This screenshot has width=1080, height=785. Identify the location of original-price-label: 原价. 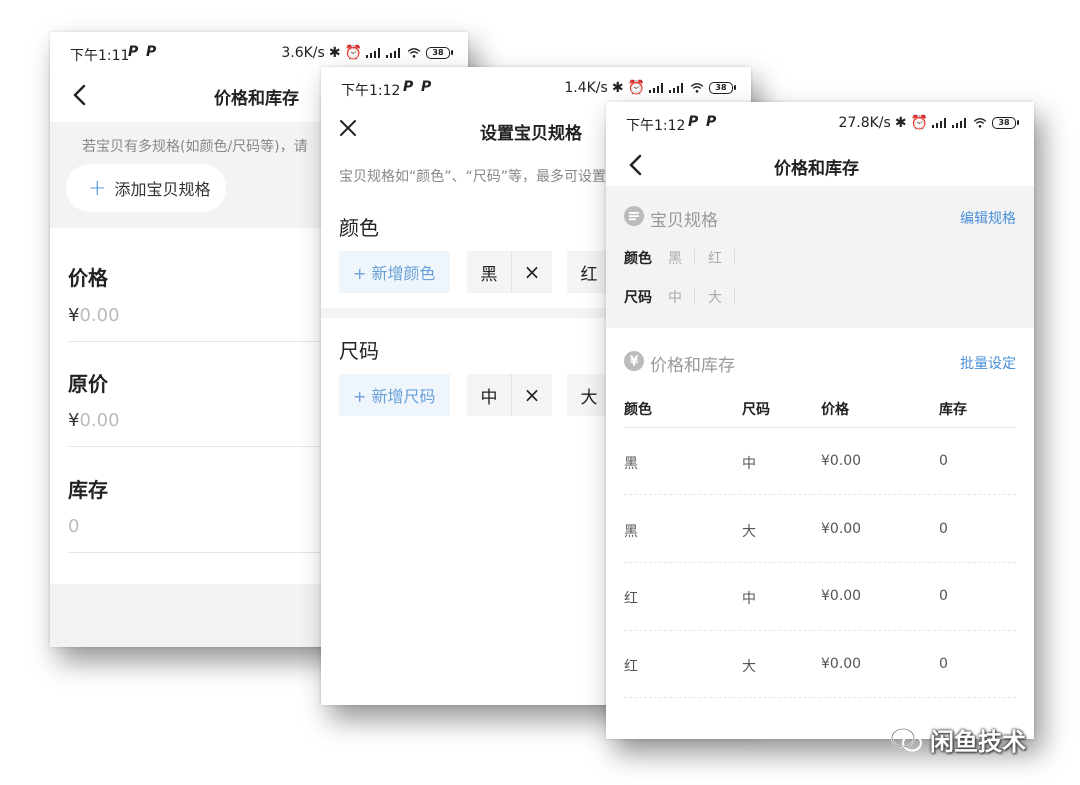
(88, 384).